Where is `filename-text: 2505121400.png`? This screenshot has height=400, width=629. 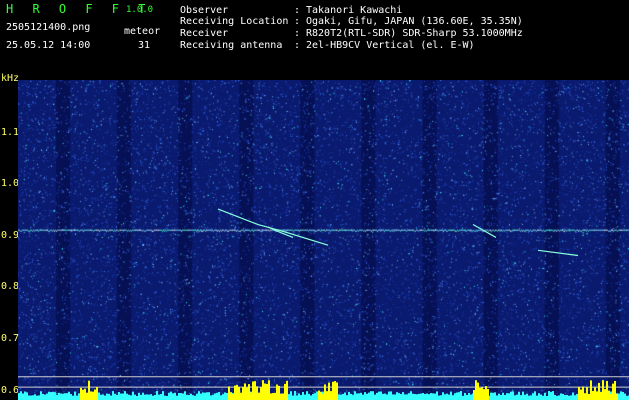 filename-text: 2505121400.png is located at coordinates (48, 27).